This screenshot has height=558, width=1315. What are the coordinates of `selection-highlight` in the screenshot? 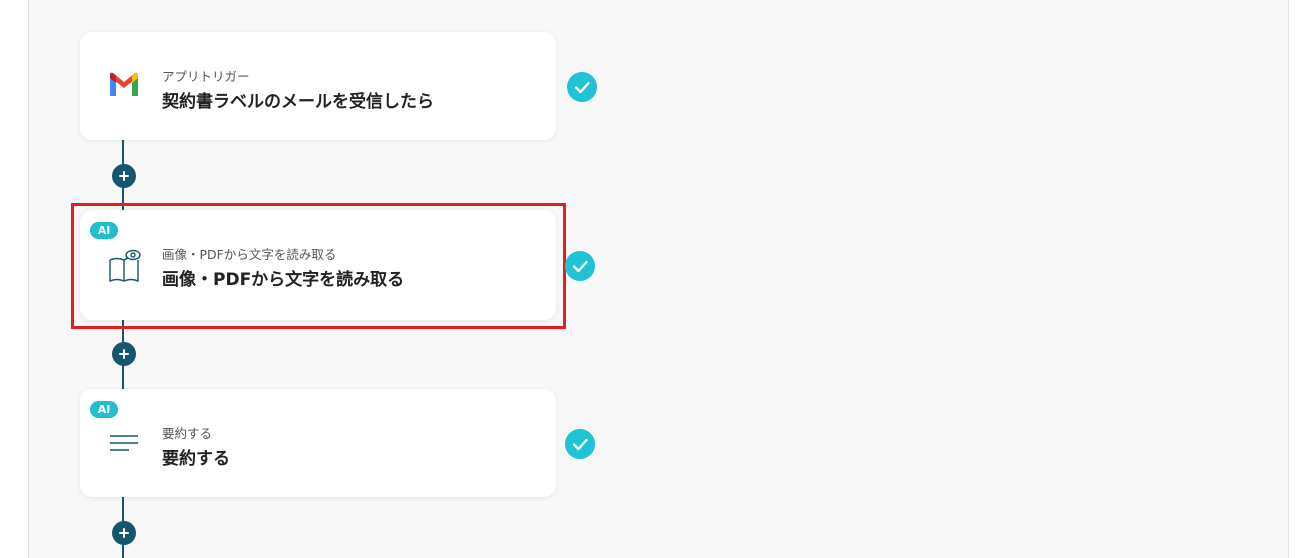 It's located at (318, 266).